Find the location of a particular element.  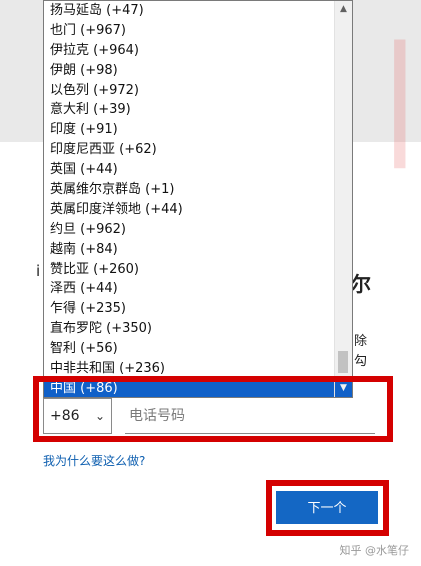

scroll-thumb is located at coordinates (343, 362).